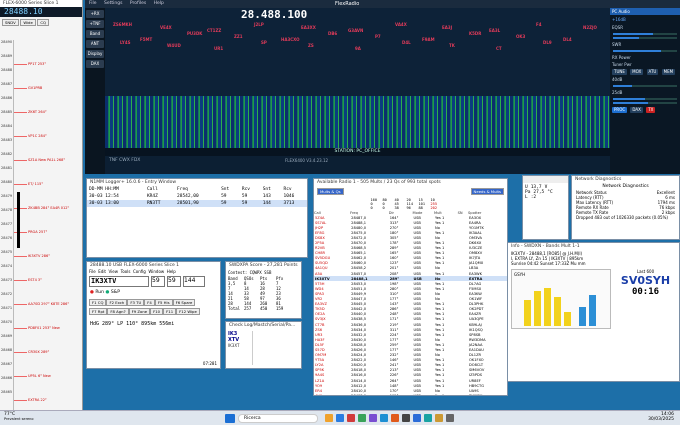 The image size is (680, 425). What do you see at coordinates (114, 271) in the screenshot?
I see `entry-menu-view: View` at bounding box center [114, 271].